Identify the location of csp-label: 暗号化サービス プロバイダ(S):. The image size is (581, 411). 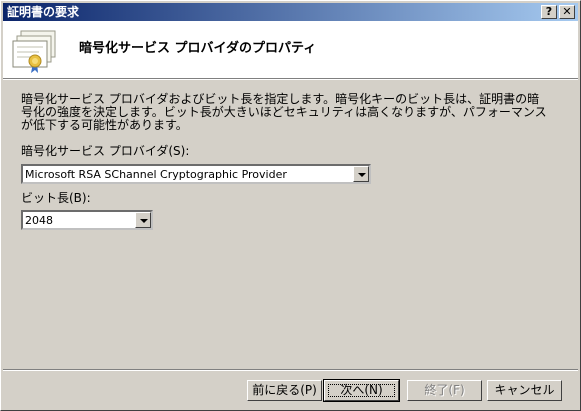
(105, 151).